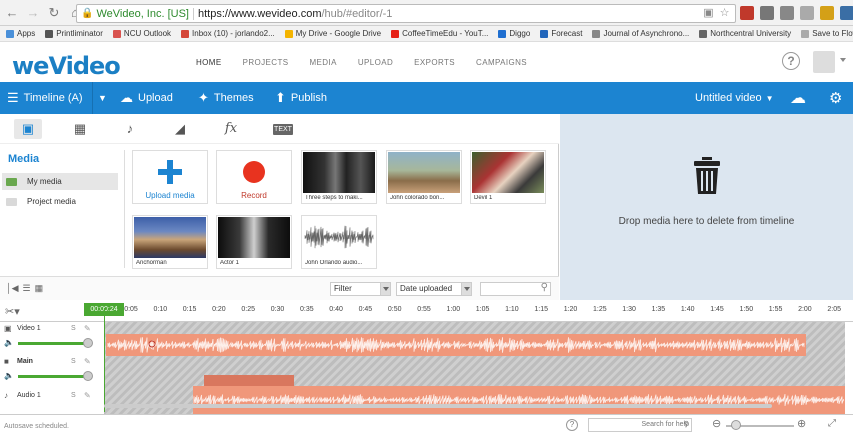 The width and height of the screenshot is (853, 443). What do you see at coordinates (640, 425) in the screenshot?
I see `help-search-input: Search for help ⚲` at bounding box center [640, 425].